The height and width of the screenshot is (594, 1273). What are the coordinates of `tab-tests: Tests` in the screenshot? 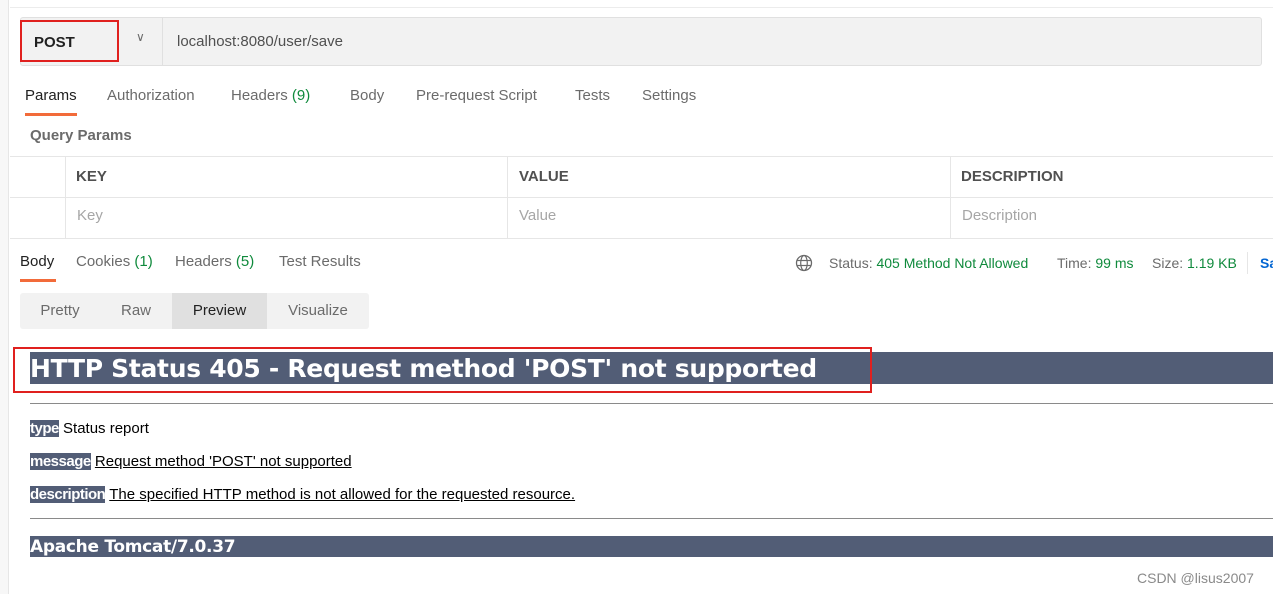 It's located at (592, 95).